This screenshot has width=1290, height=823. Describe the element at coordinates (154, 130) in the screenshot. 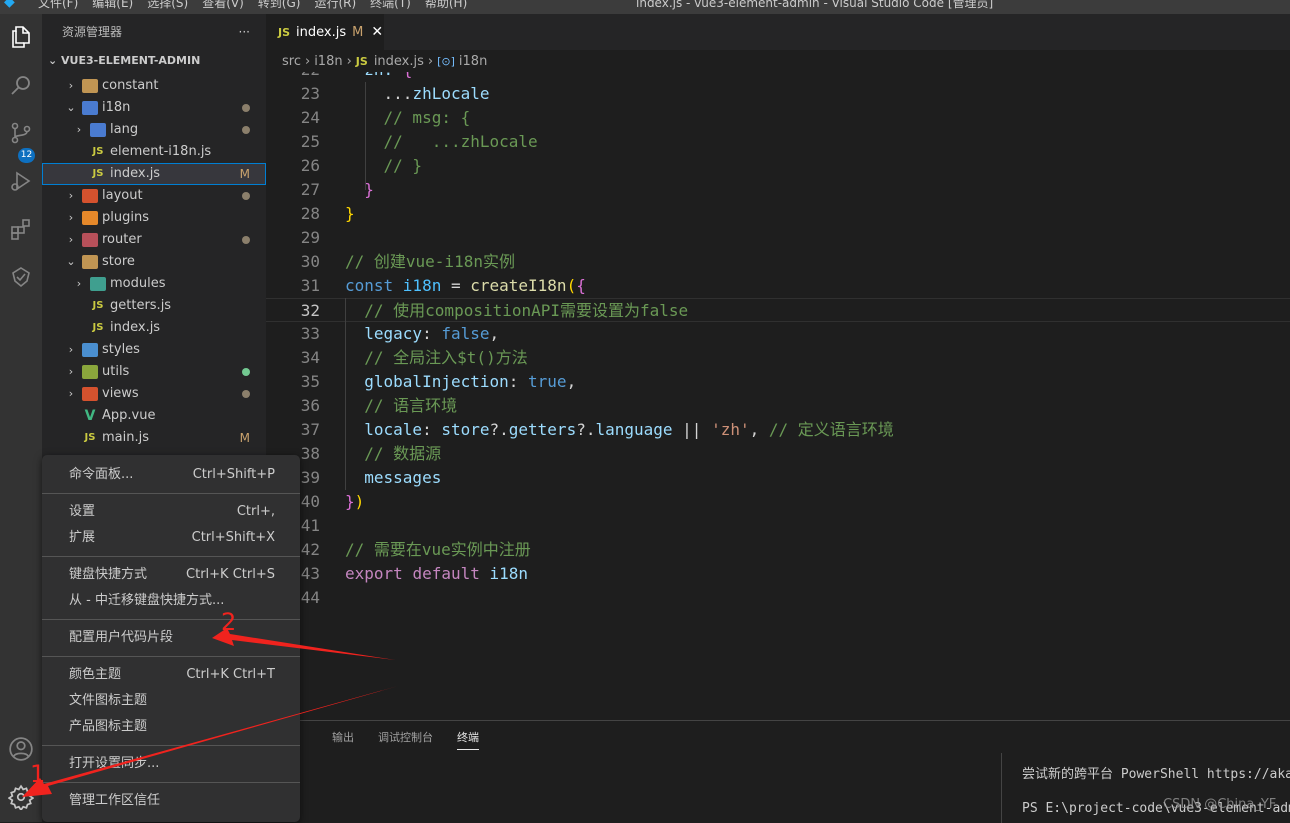

I see `tree-item: › lang` at that location.